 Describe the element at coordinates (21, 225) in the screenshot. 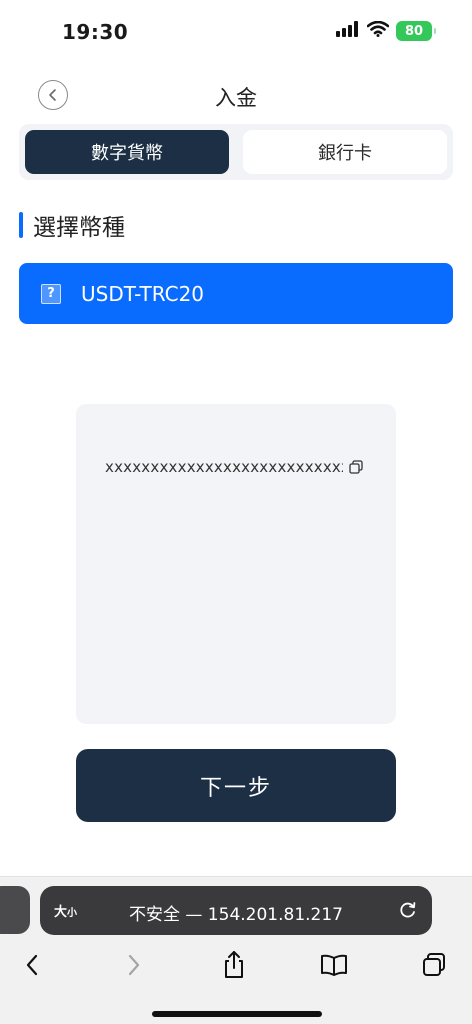

I see `section-accent-bar` at that location.